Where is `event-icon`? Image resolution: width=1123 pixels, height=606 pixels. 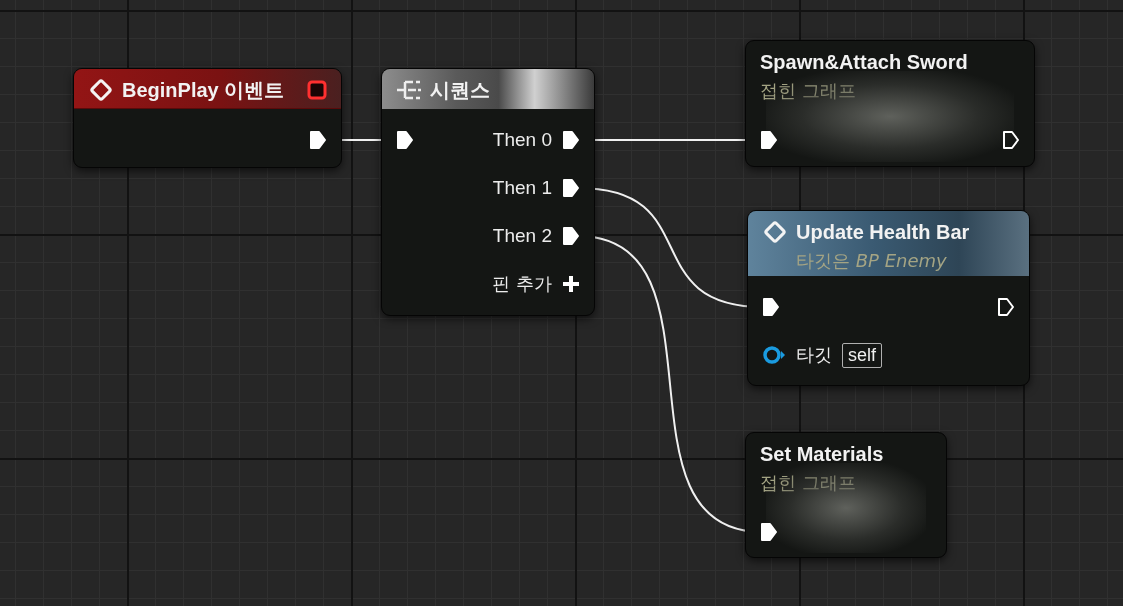 event-icon is located at coordinates (101, 90).